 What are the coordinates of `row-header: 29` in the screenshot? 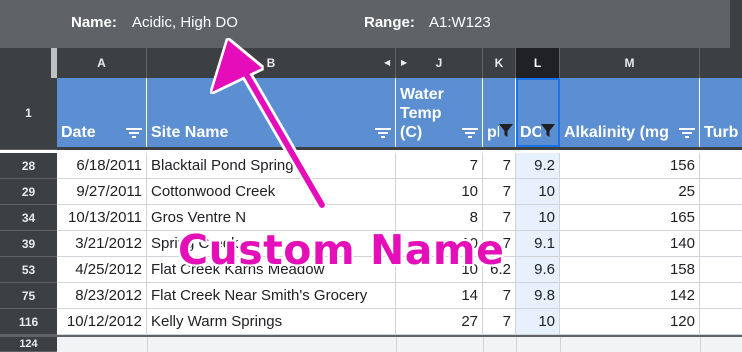 It's located at (28, 192).